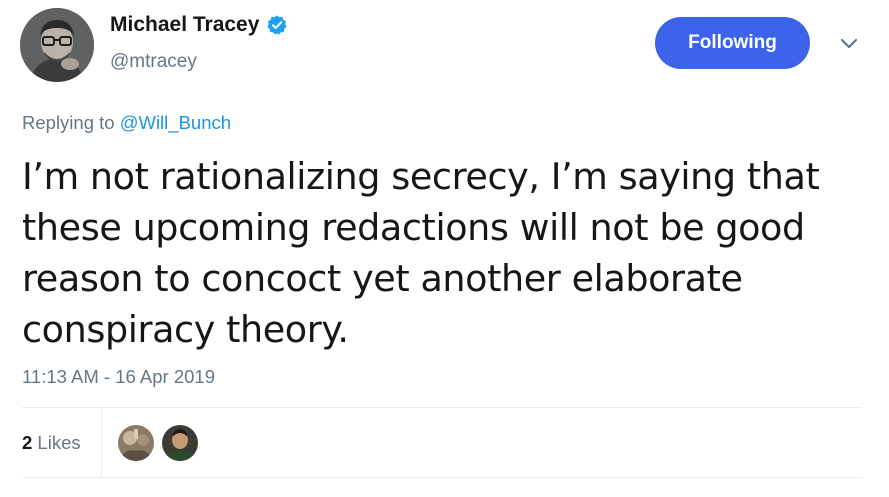 The width and height of the screenshot is (889, 497). I want to click on author-handle: @mtracey, so click(153, 62).